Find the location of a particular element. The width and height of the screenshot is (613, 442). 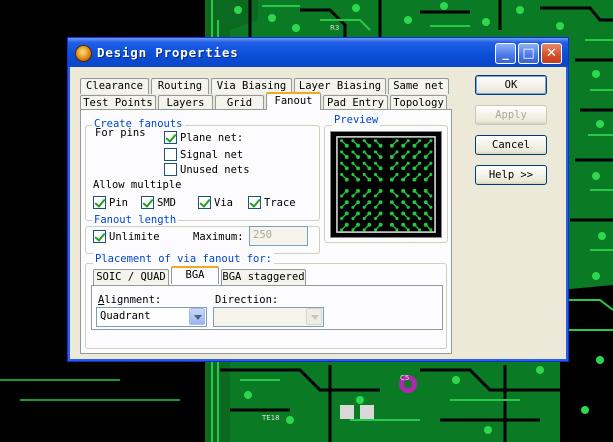

maximize-button: □ is located at coordinates (528, 53).